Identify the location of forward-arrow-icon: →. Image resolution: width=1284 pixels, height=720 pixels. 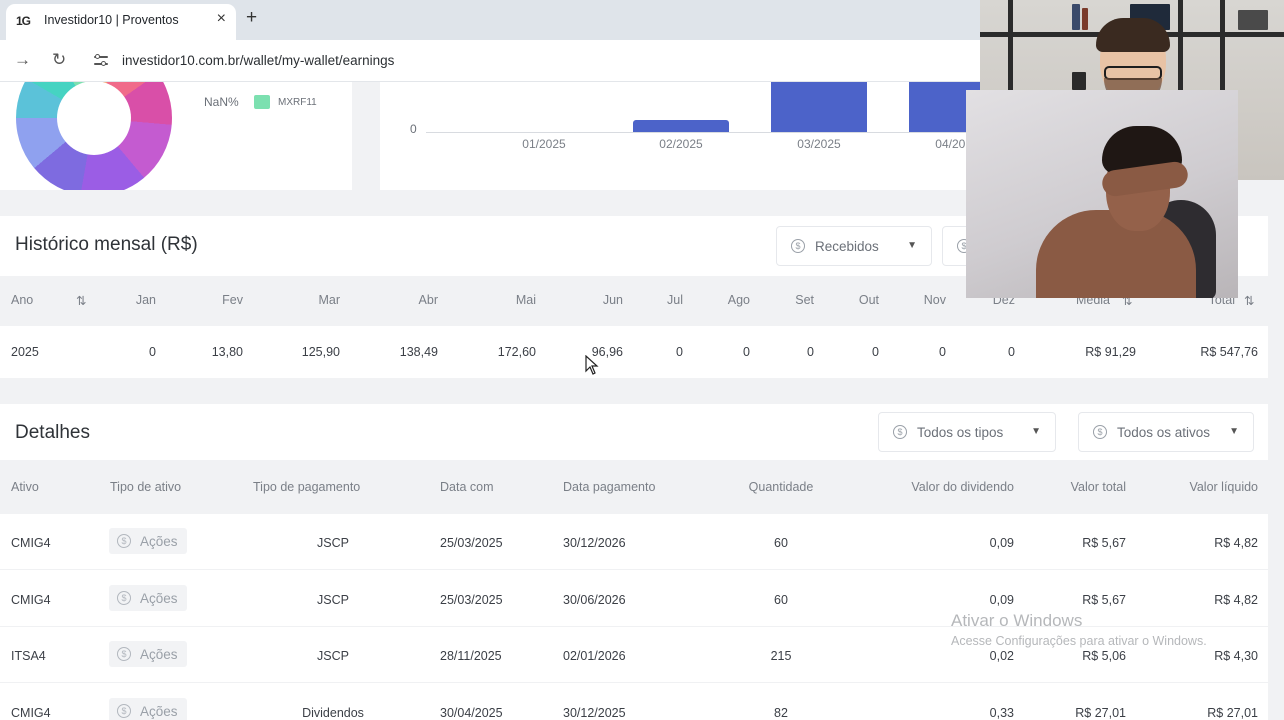
(22, 60).